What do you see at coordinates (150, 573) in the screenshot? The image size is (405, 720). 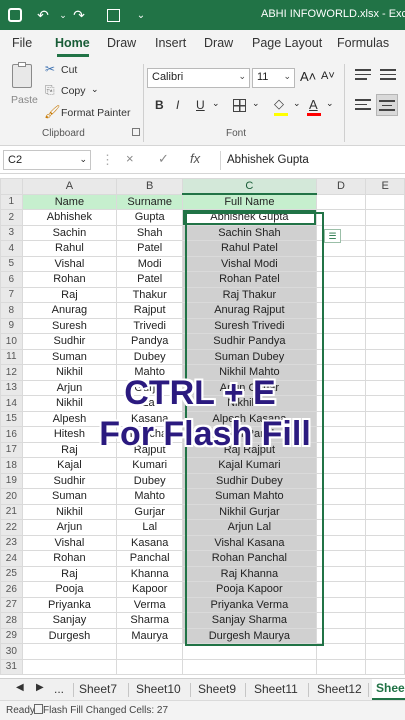 I see `cell-b: Khanna` at bounding box center [150, 573].